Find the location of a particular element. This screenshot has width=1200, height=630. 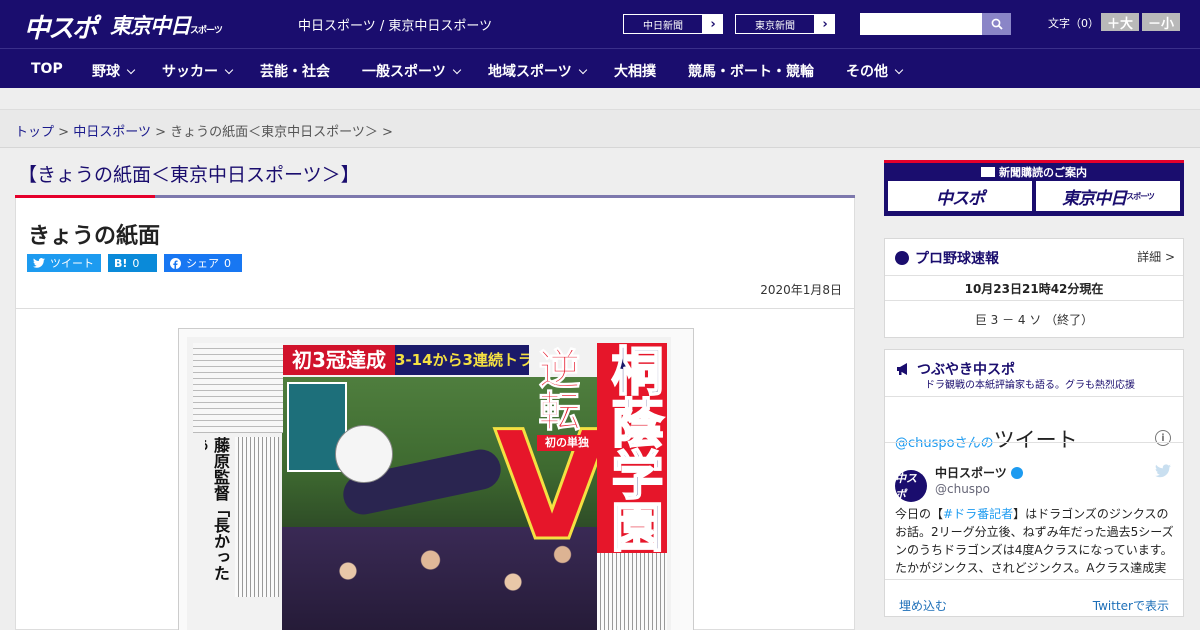

nav-racing: 競馬・ボート・競輪 is located at coordinates (751, 71).